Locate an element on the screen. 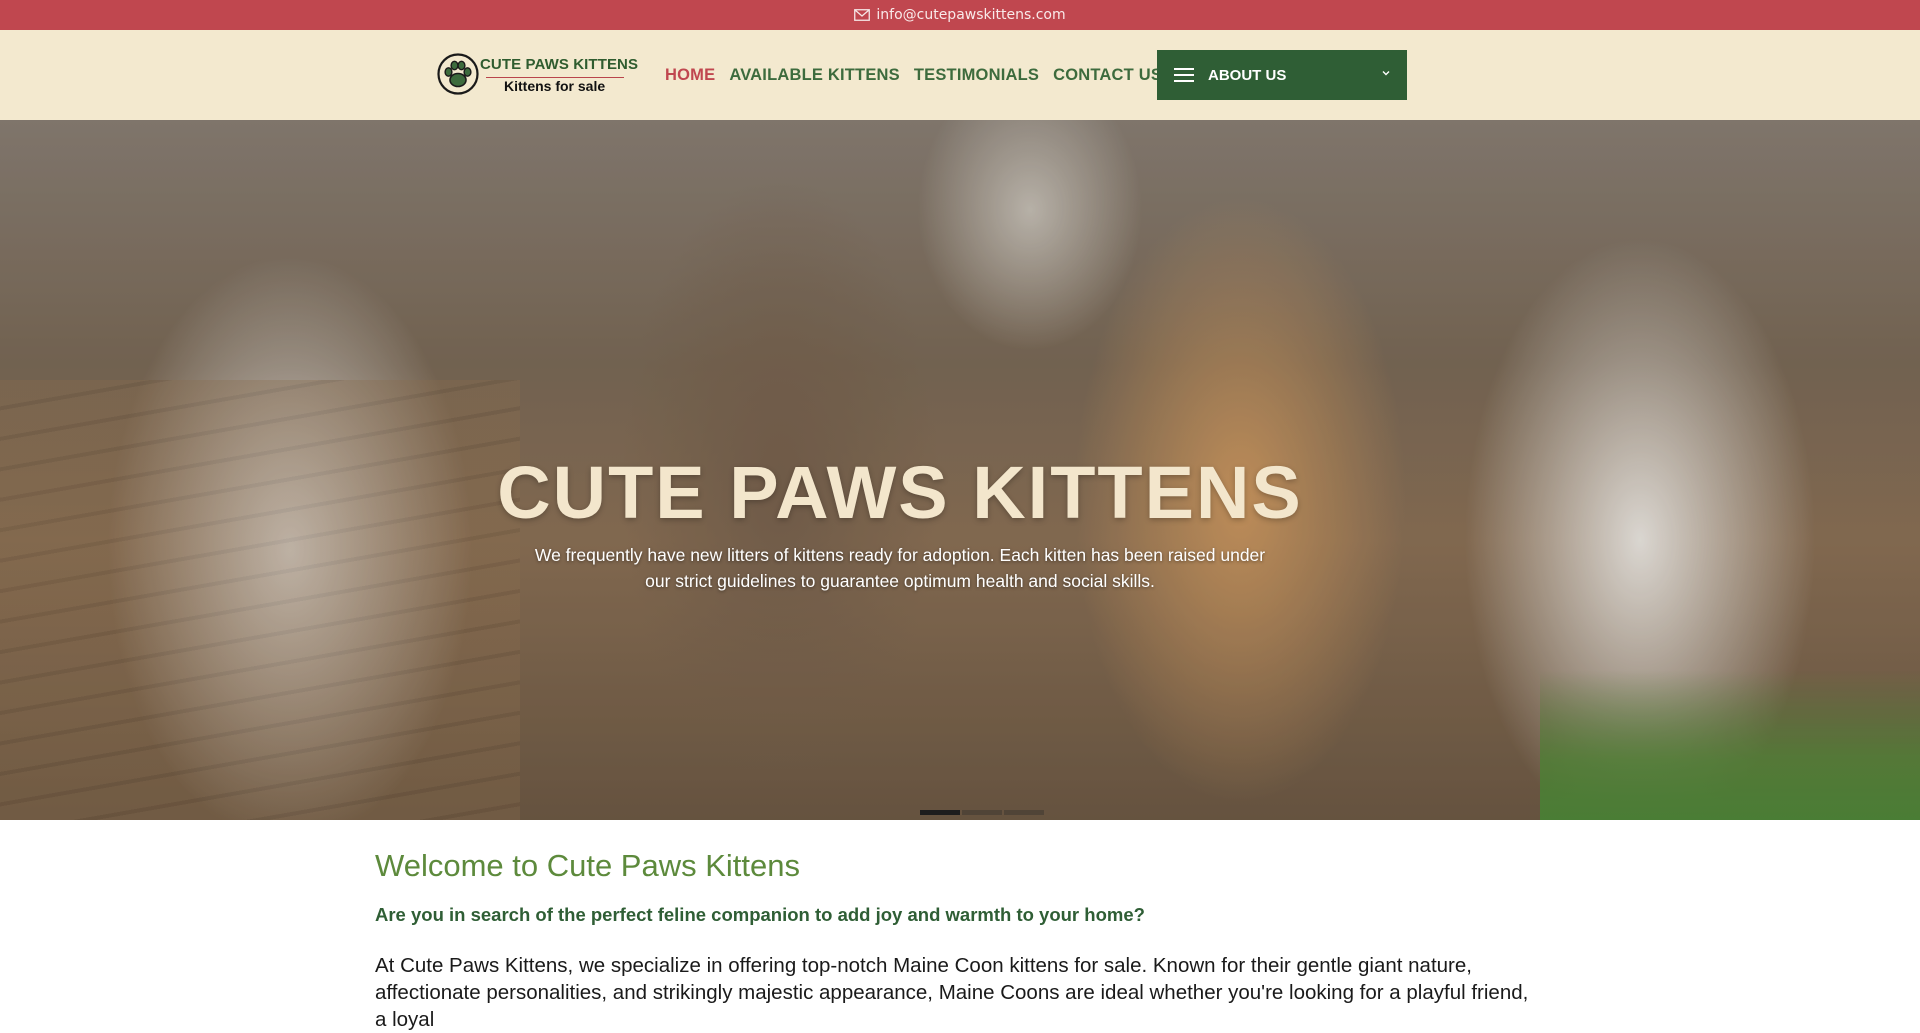 This screenshot has height=1033, width=1920. nav-home: HOME is located at coordinates (690, 75).